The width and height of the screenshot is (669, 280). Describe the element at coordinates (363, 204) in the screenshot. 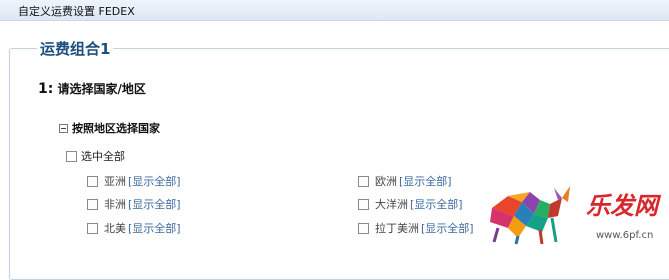

I see `region-checkbox-oceania` at that location.